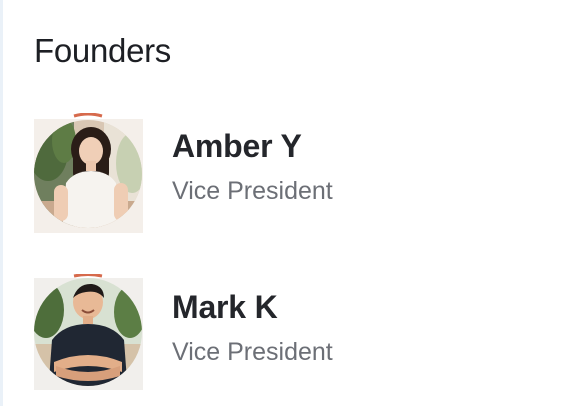 Image resolution: width=566 pixels, height=406 pixels. I want to click on founder-name: Amber Y, so click(237, 146).